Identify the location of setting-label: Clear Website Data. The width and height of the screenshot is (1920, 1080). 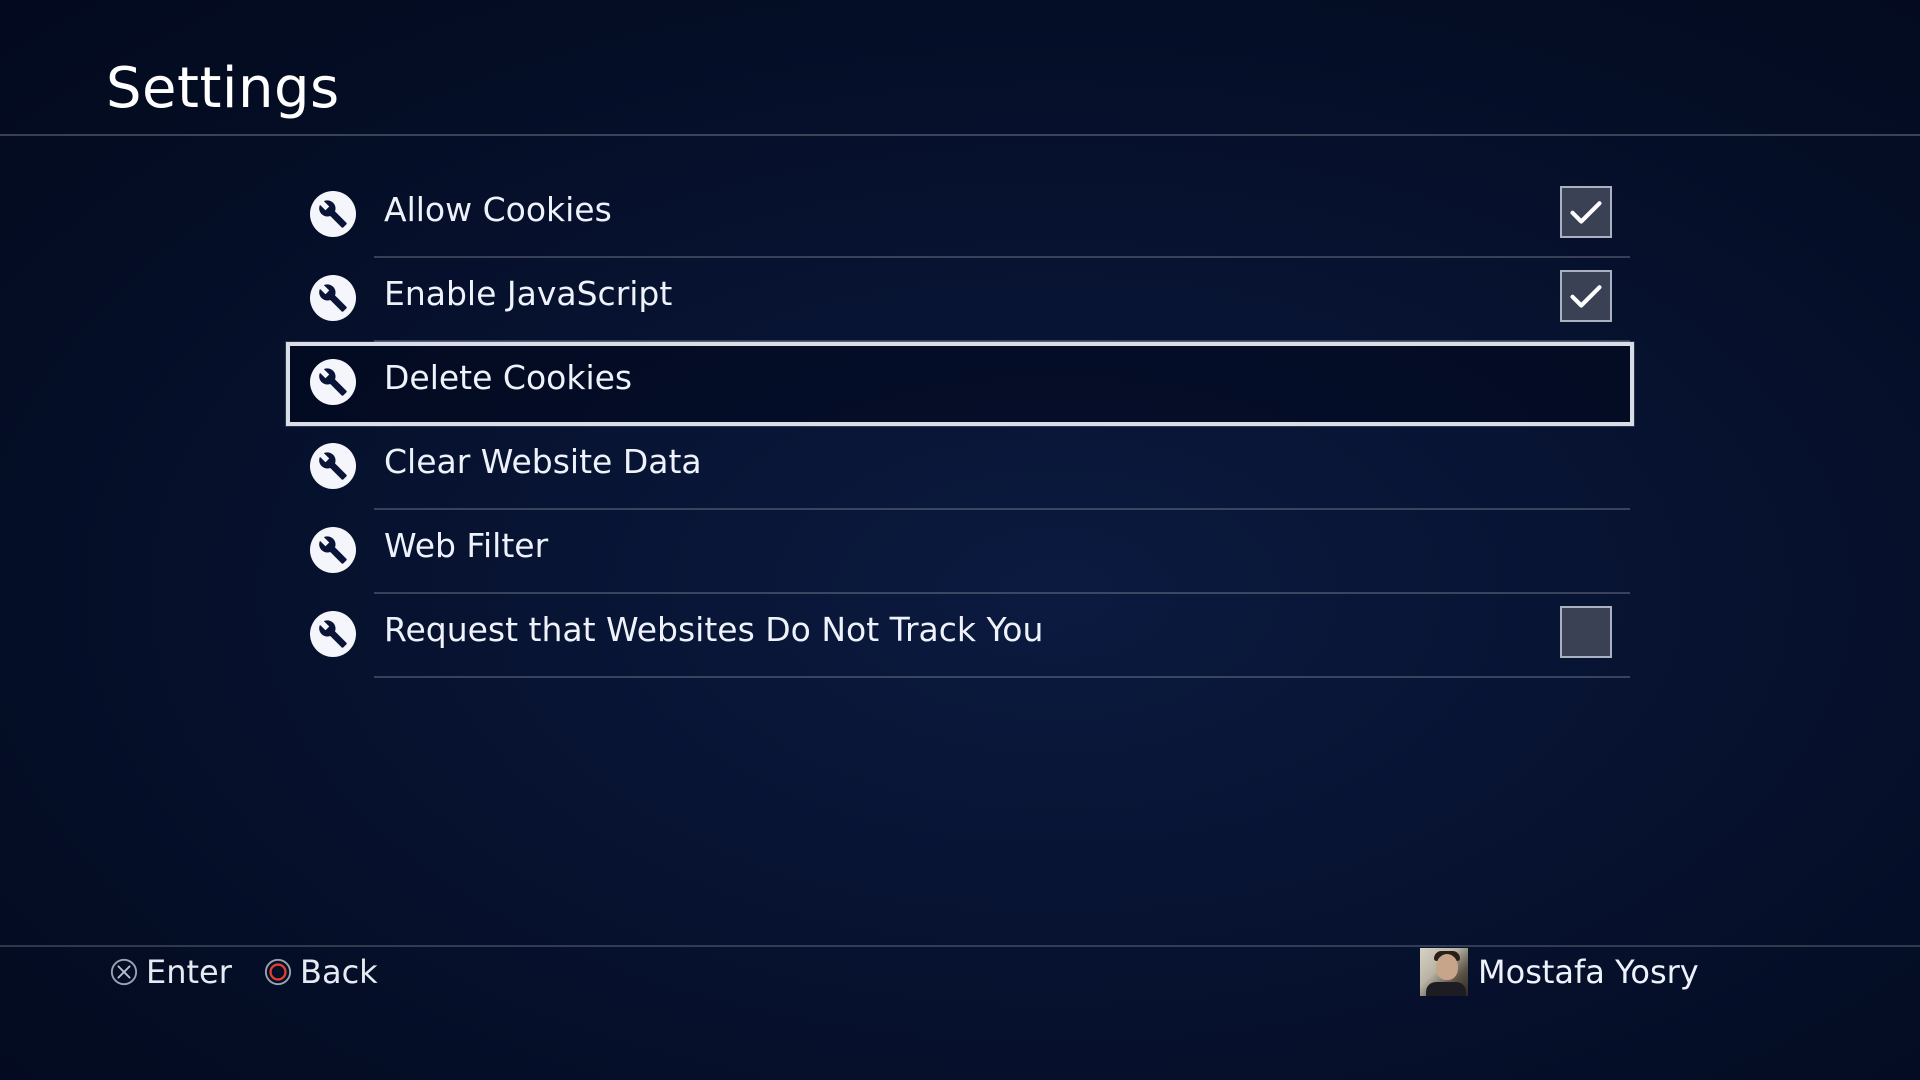
(543, 461).